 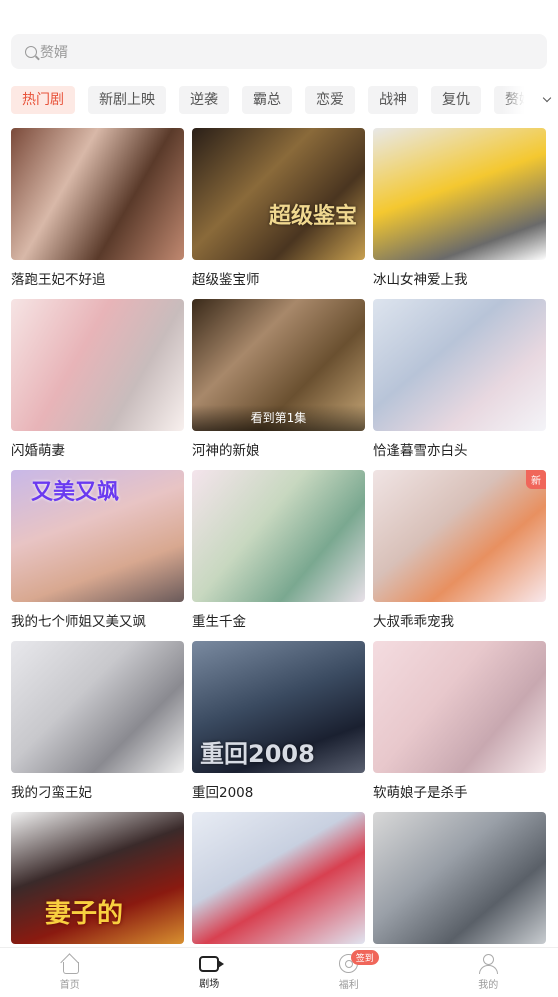 What do you see at coordinates (75, 492) in the screenshot?
I see `poster-title-art: 又美又飒` at bounding box center [75, 492].